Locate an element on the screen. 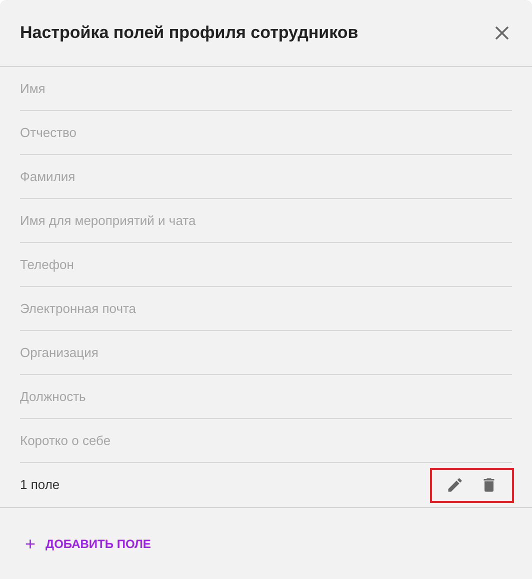  field-label: Фамилия is located at coordinates (48, 177).